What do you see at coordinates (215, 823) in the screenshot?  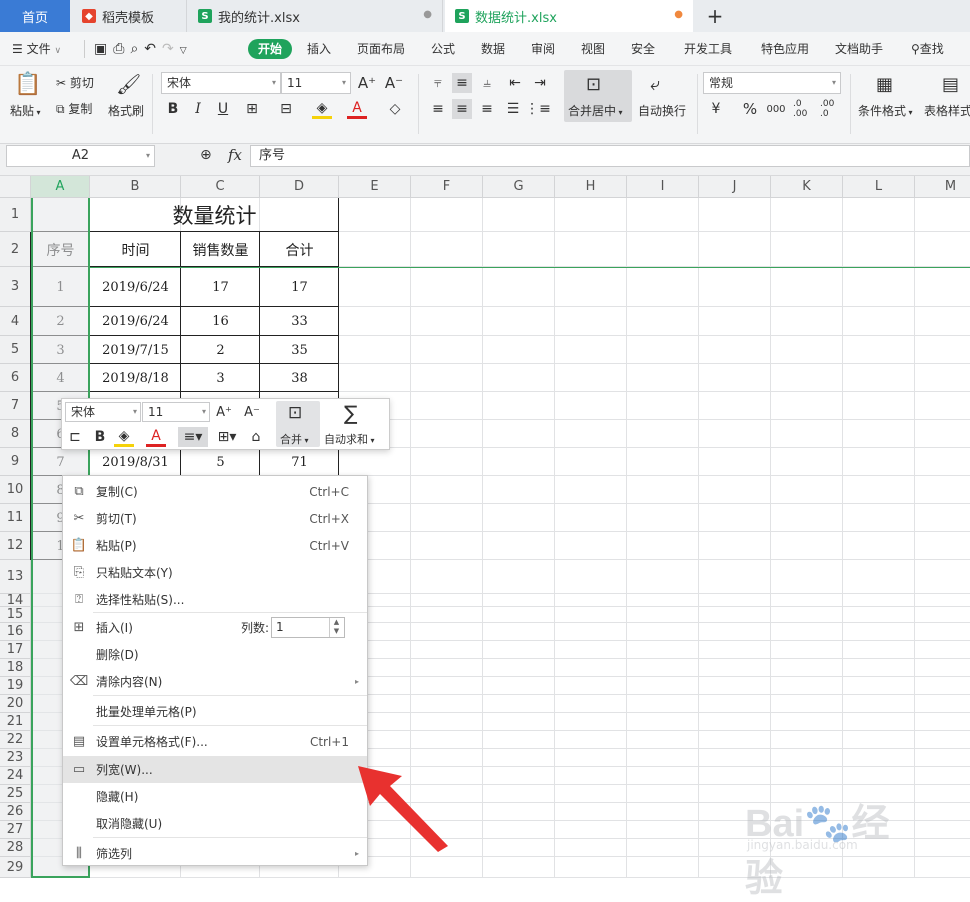 I see `menu-item-12: 取消隐藏(U)` at bounding box center [215, 823].